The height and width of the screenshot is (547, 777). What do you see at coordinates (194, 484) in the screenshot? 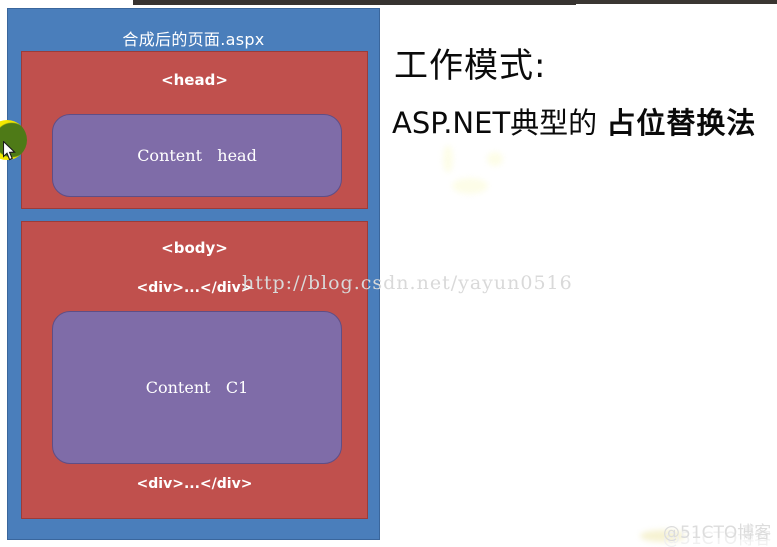
I see `body-div-close-label: <div>...</div>` at bounding box center [194, 484].